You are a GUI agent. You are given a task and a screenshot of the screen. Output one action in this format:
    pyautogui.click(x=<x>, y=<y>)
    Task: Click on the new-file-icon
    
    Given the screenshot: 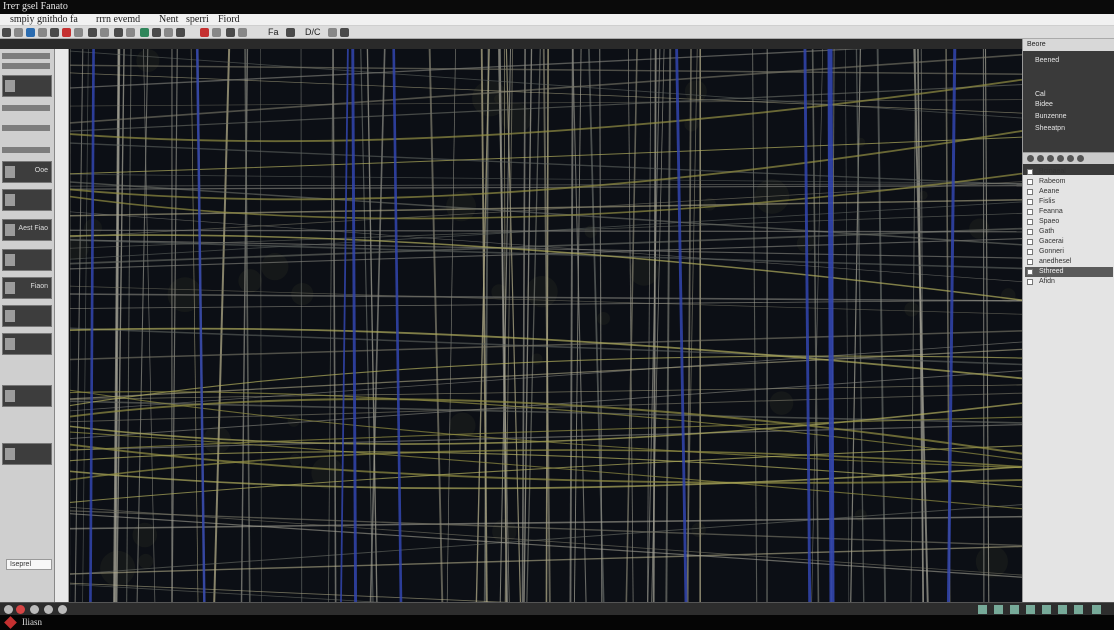 What is the action you would take?
    pyautogui.click(x=6, y=32)
    